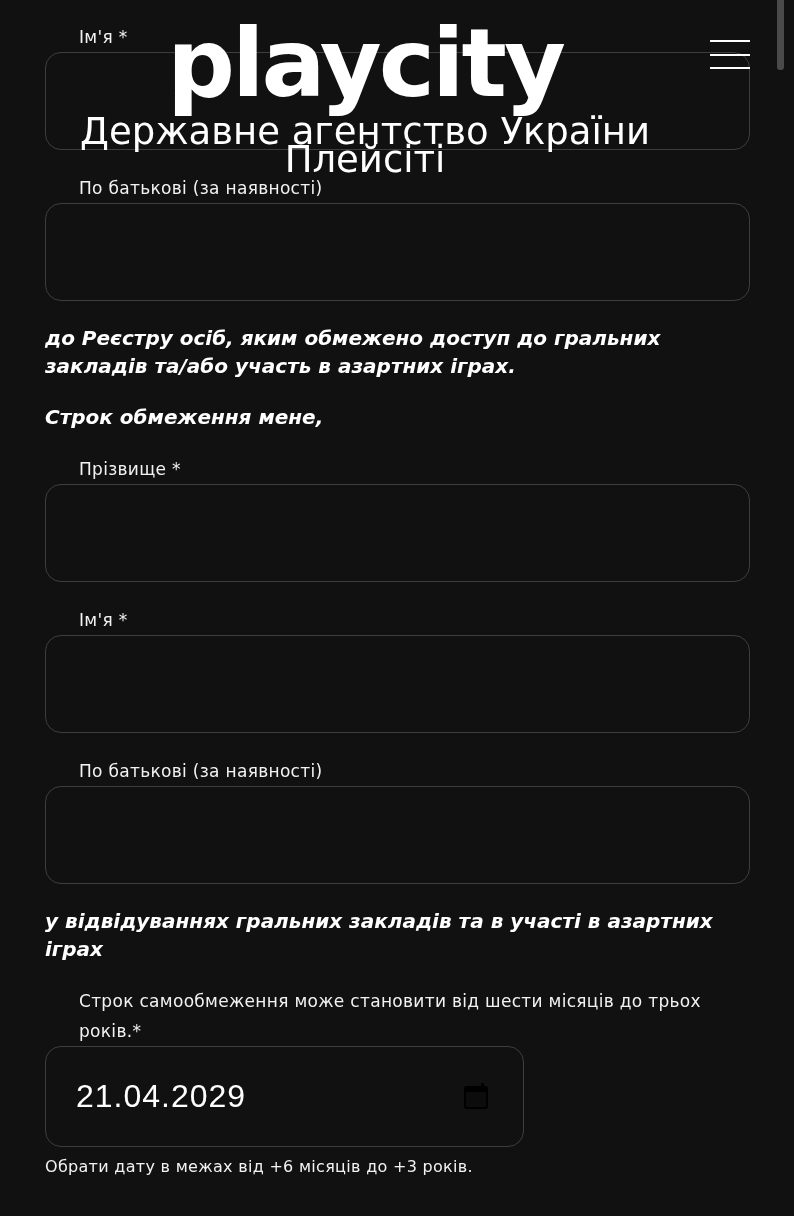 The image size is (794, 1216). What do you see at coordinates (284, 1096) in the screenshot?
I see `date-field: 21.04.2029` at bounding box center [284, 1096].